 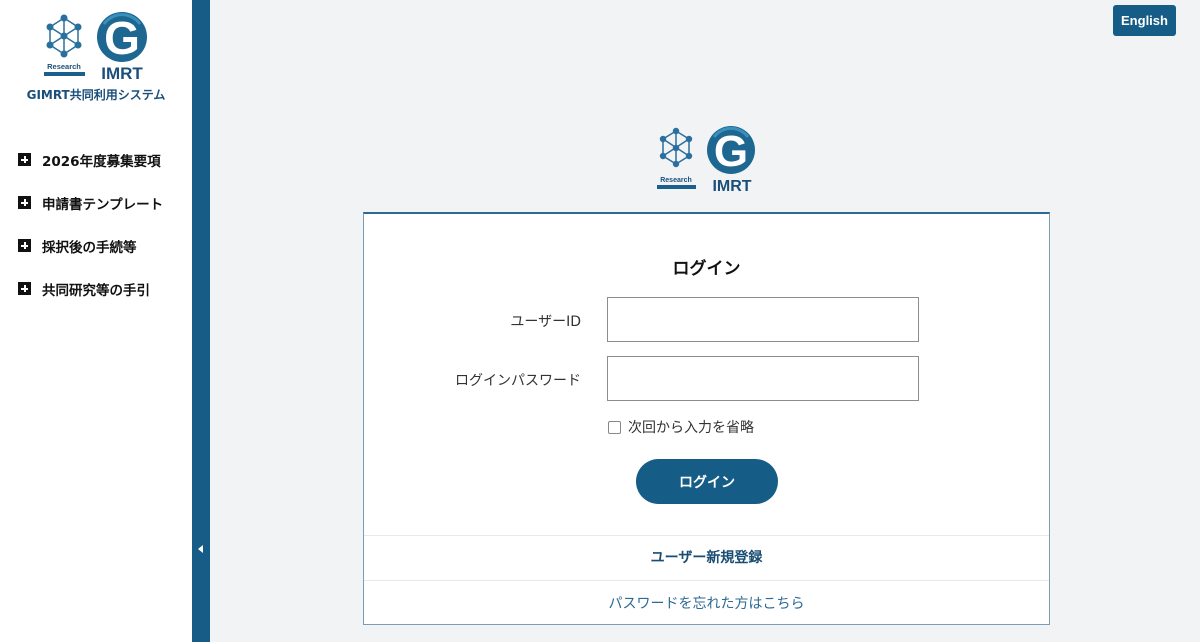 I want to click on sidebar-item-recruitment: 2026年度募集要項, so click(x=90, y=159).